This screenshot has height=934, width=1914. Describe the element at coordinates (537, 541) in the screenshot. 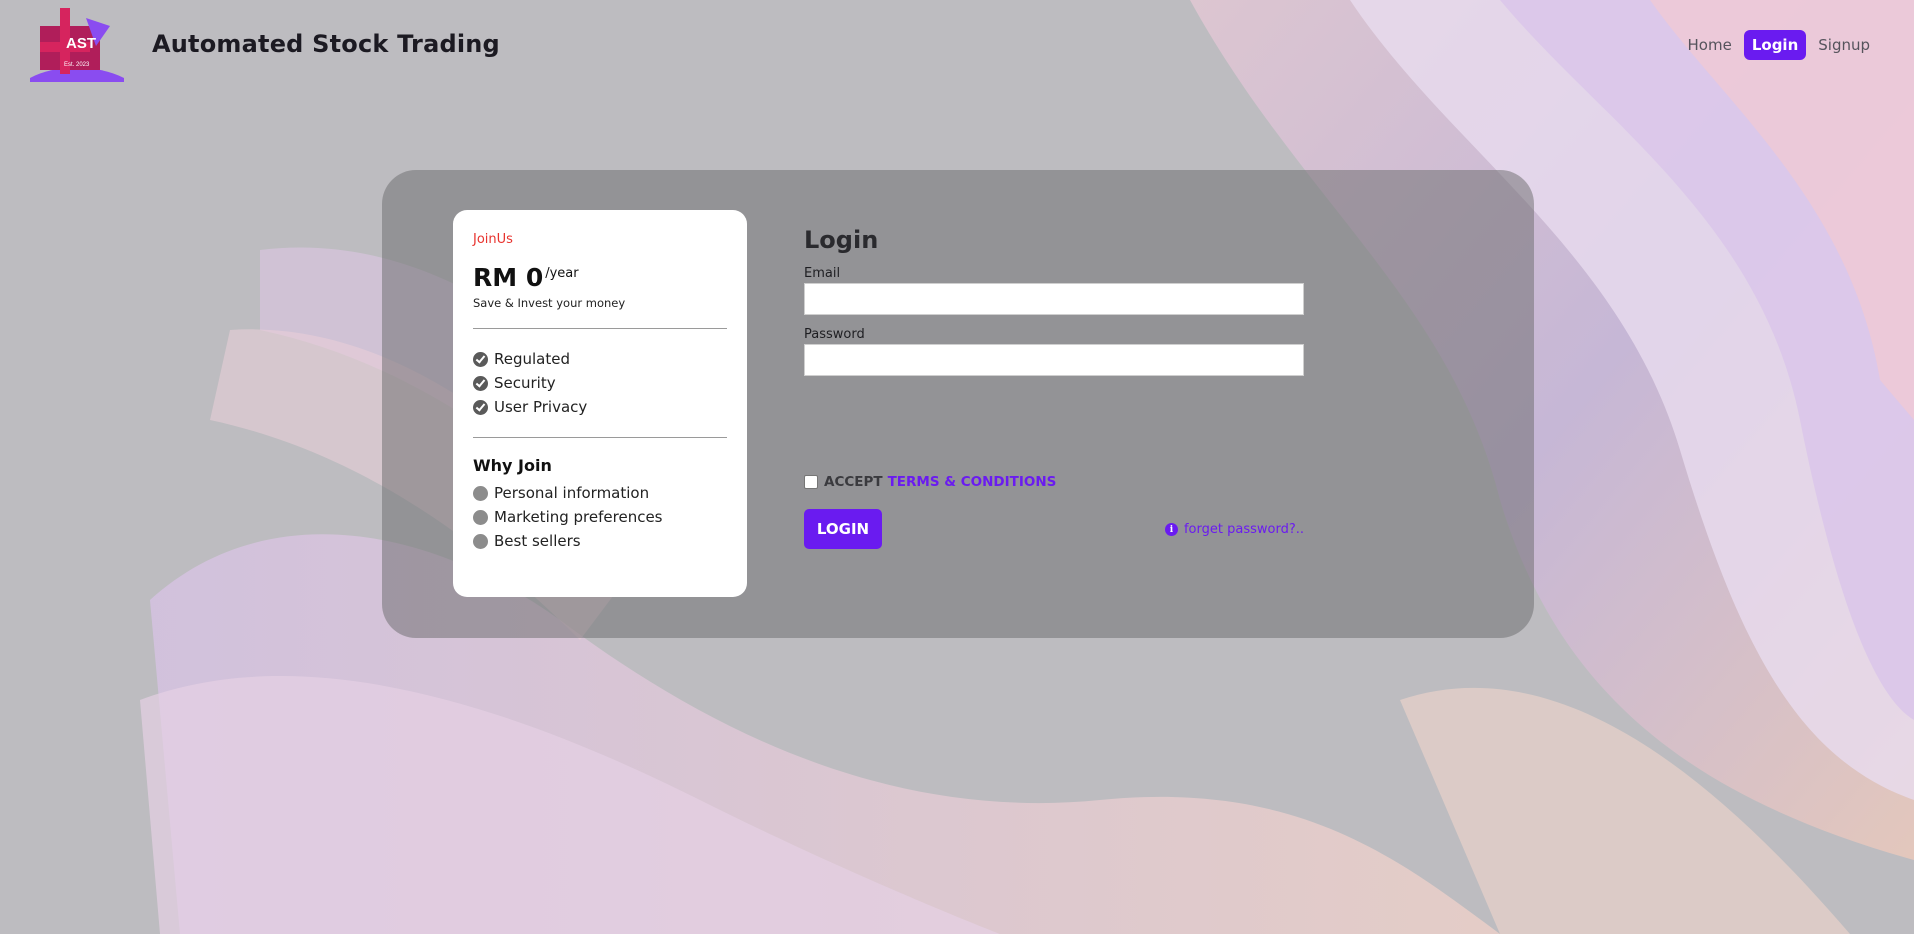

I see `reason-label: Best sellers` at that location.